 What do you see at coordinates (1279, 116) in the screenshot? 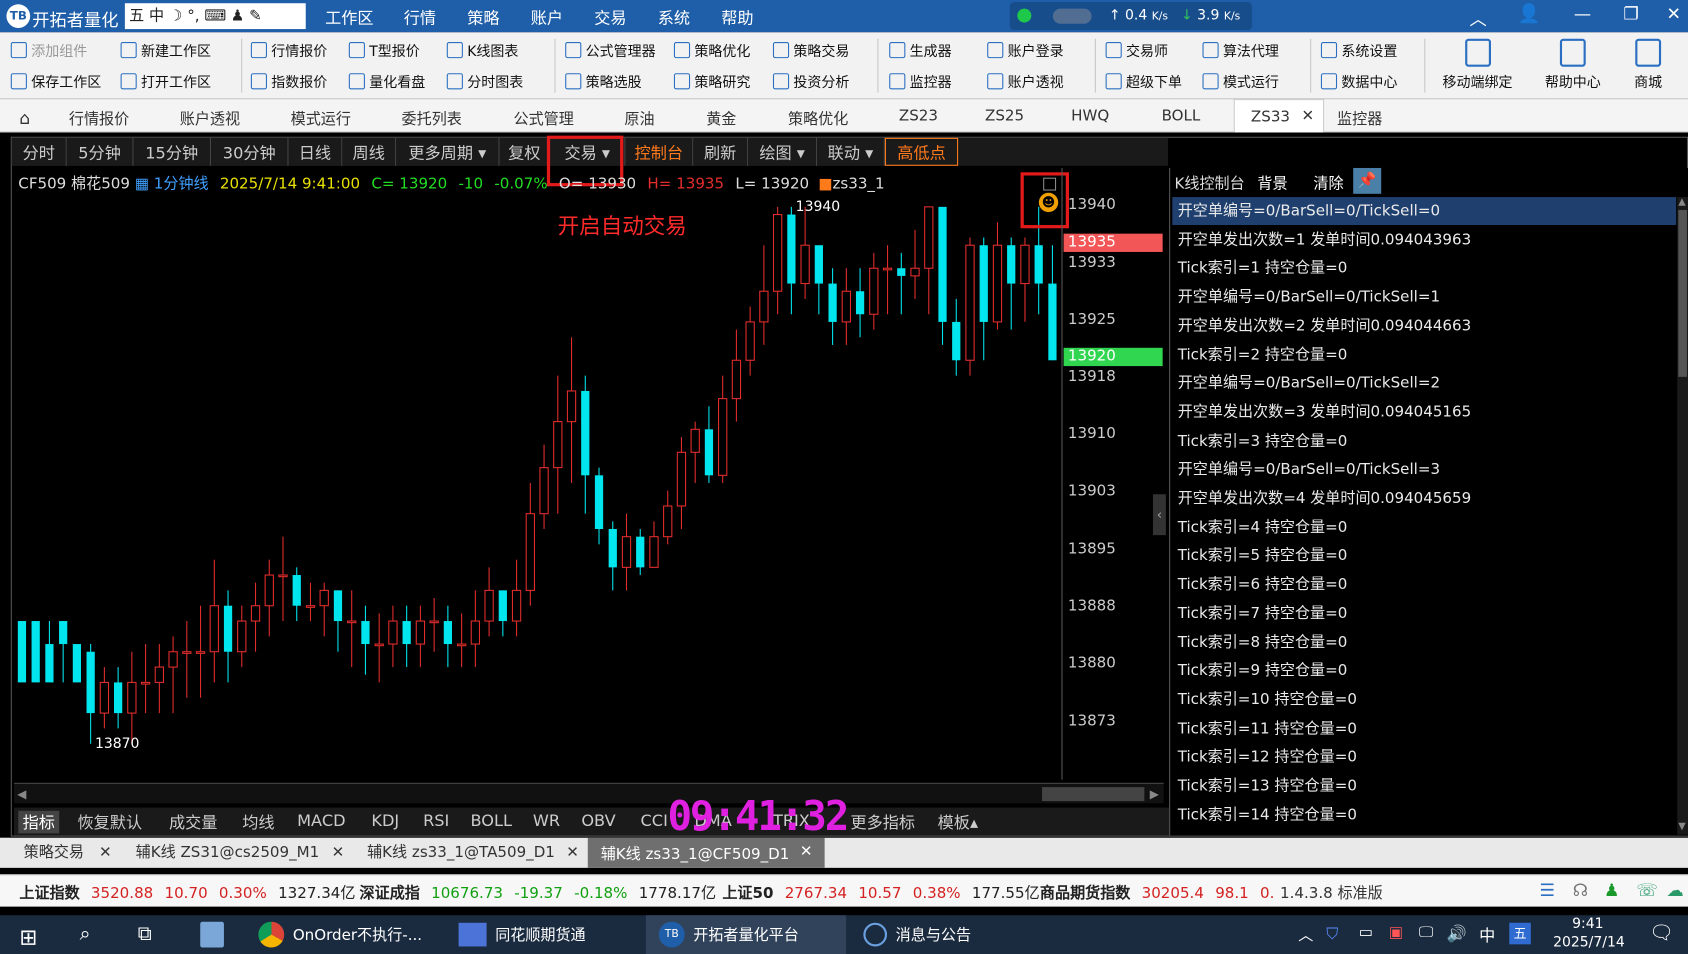
I see `tab-zs33-active: ZS33 ✕` at bounding box center [1279, 116].